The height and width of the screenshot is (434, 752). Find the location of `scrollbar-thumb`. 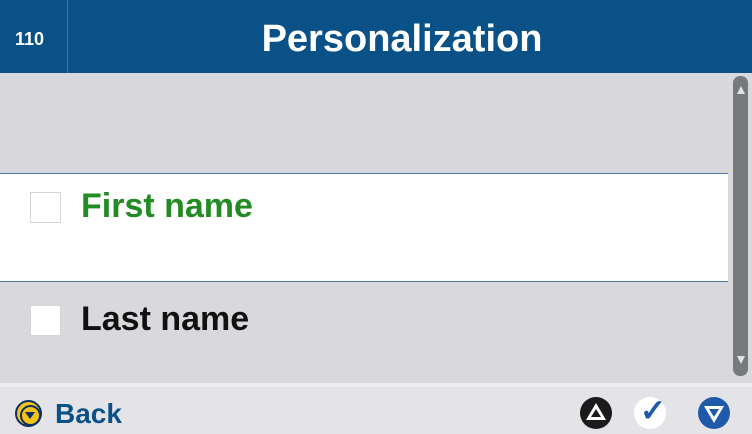

scrollbar-thumb is located at coordinates (740, 226).